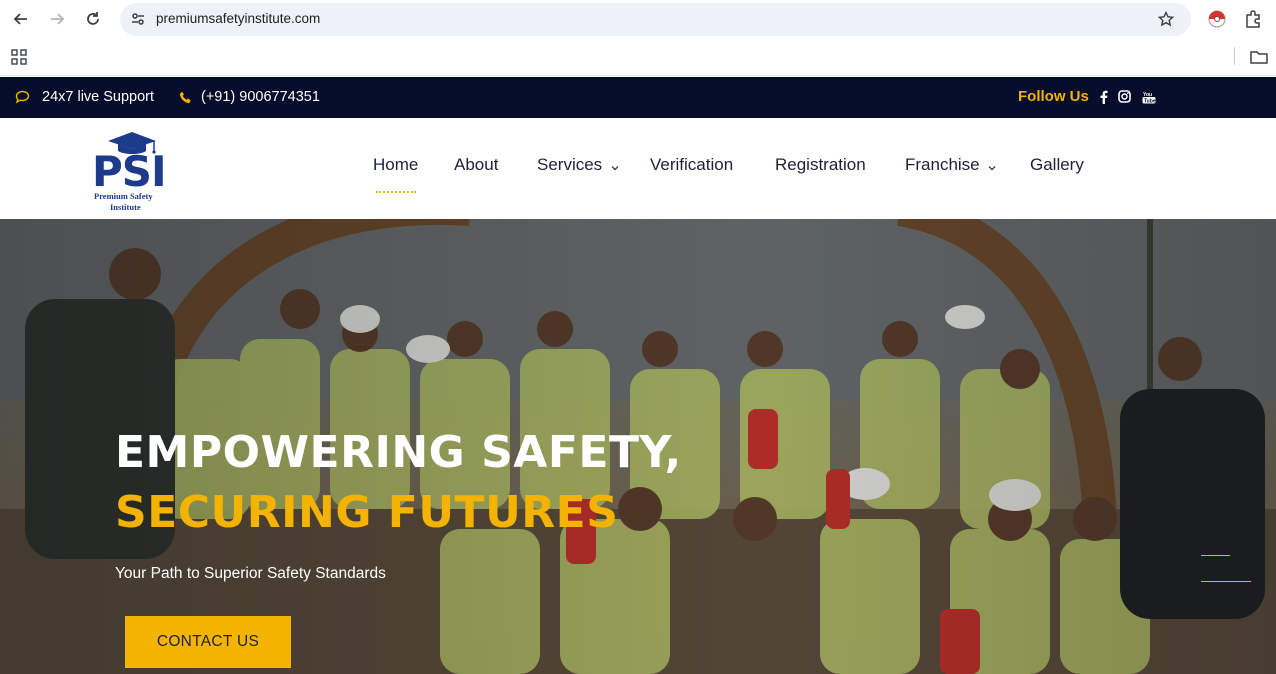 The width and height of the screenshot is (1276, 674). Describe the element at coordinates (396, 192) in the screenshot. I see `nav-active-indicator` at that location.